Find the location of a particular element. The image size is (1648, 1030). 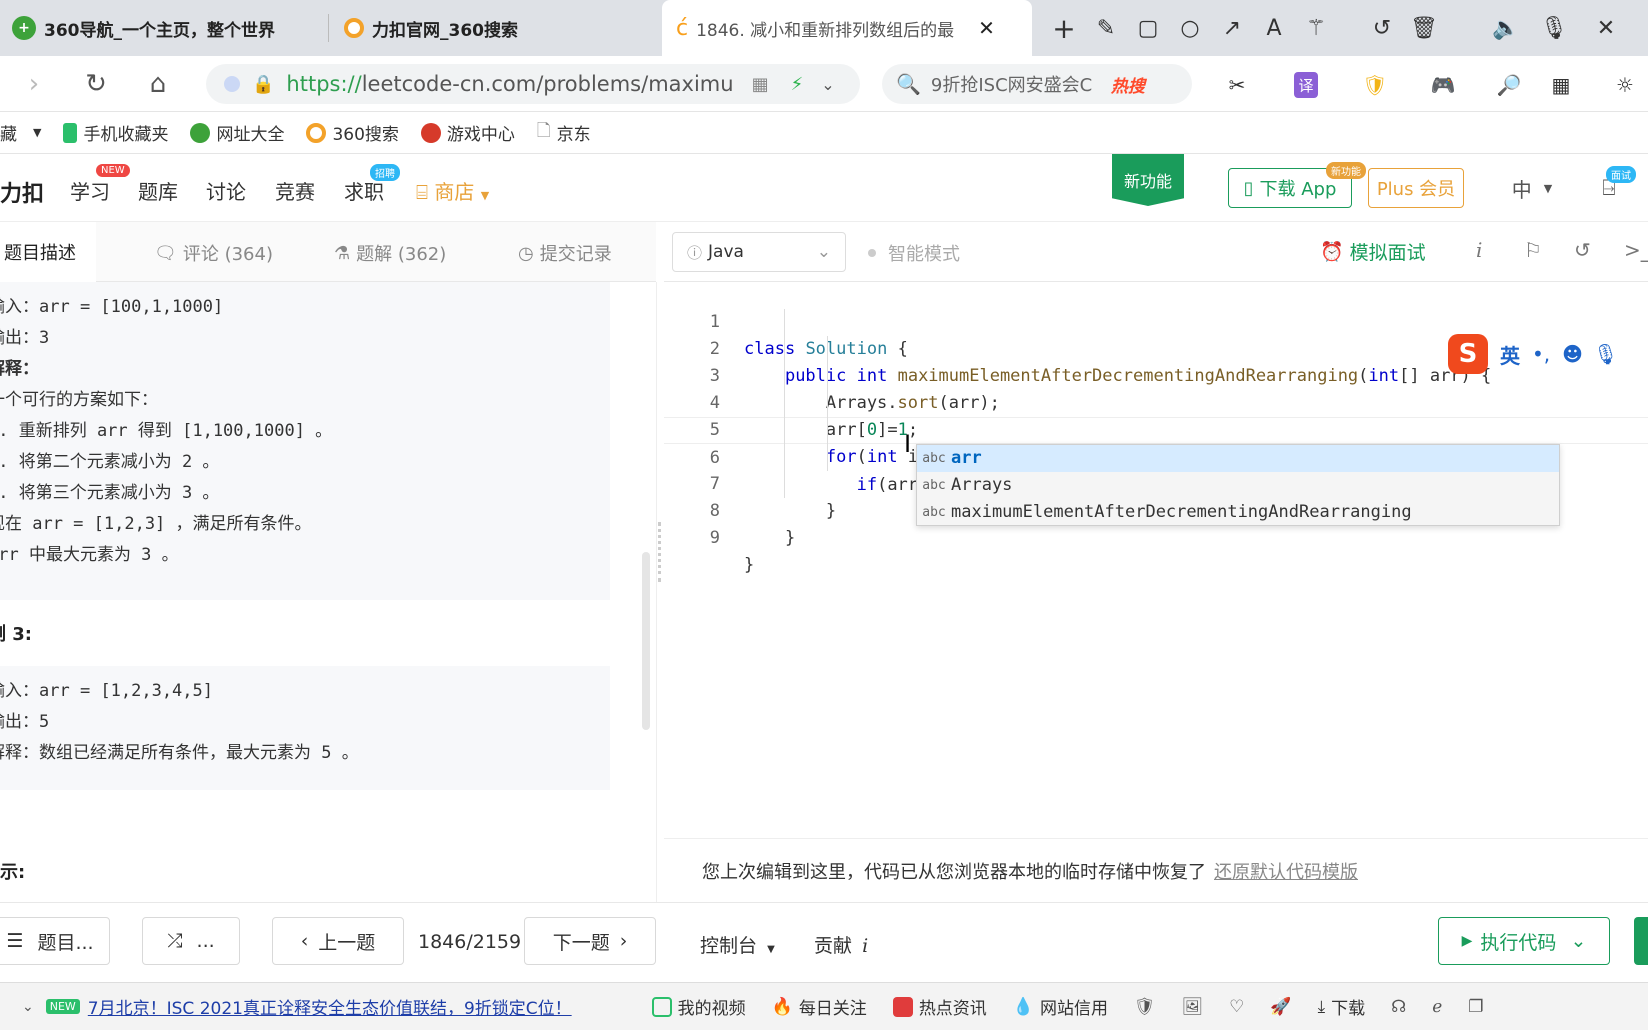

rocket-icon: 🚀 is located at coordinates (1280, 1007).